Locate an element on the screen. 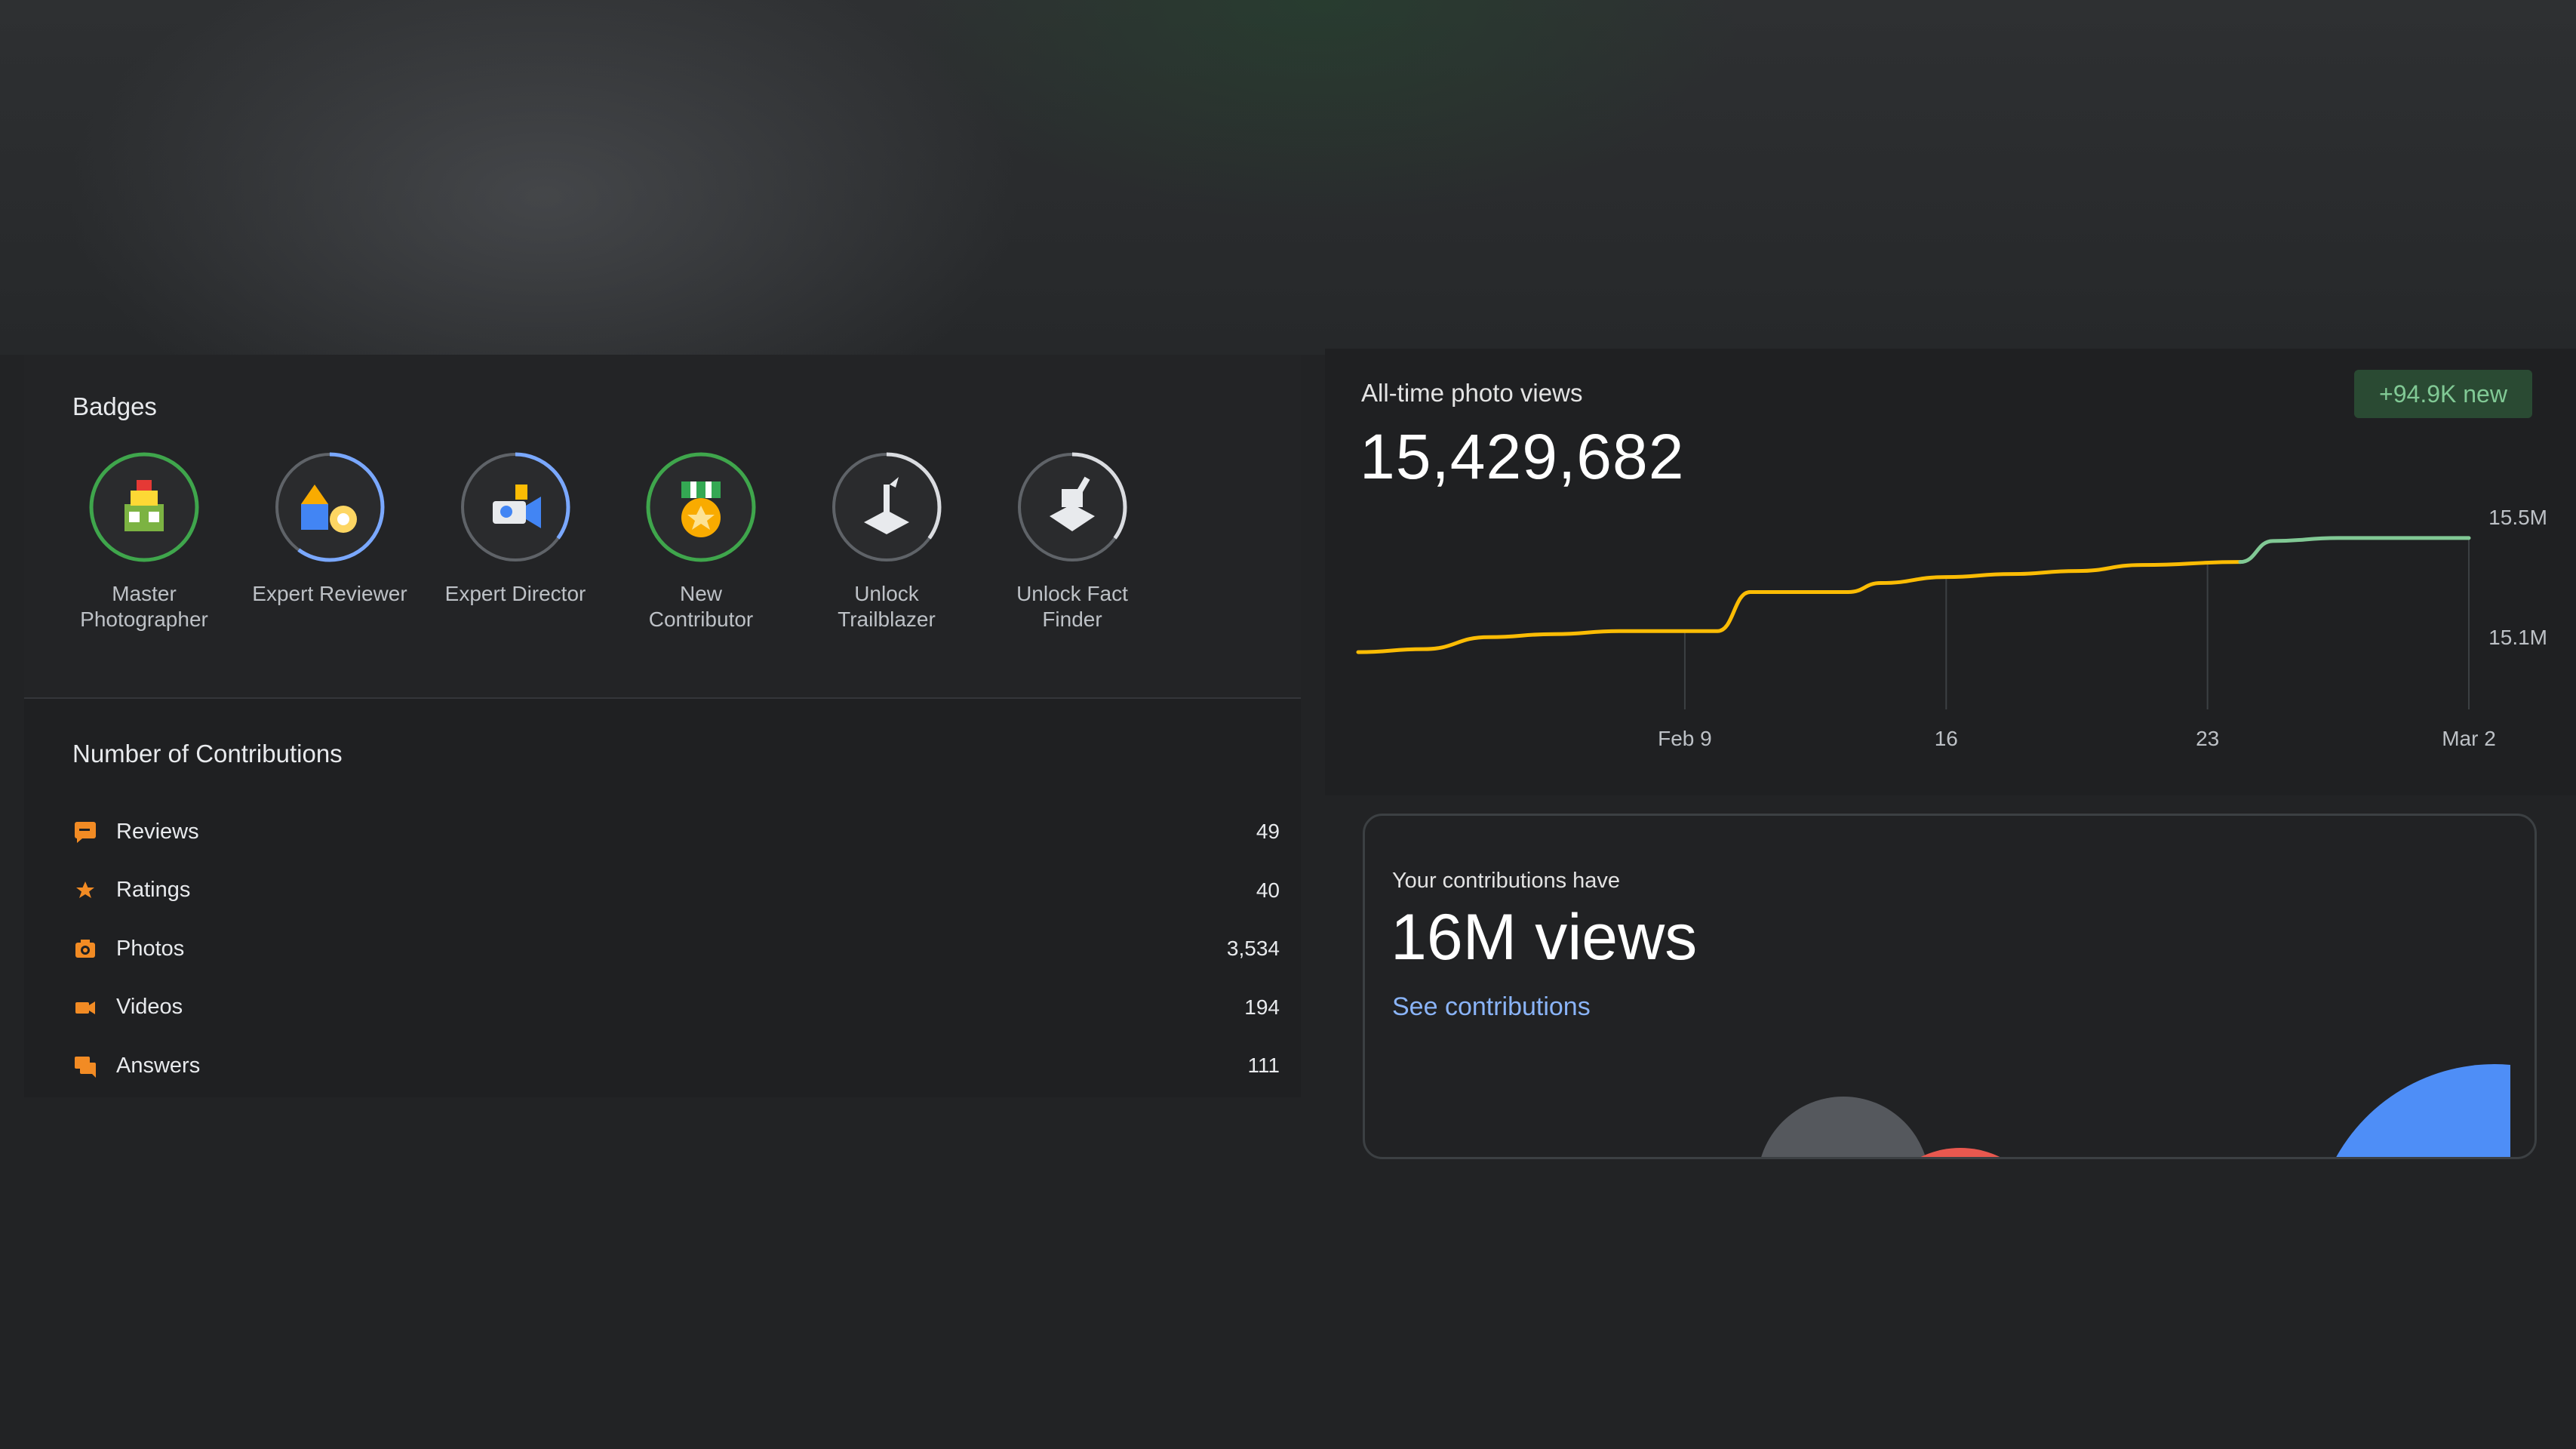 The image size is (2576, 1449). camera-icon is located at coordinates (85, 948).